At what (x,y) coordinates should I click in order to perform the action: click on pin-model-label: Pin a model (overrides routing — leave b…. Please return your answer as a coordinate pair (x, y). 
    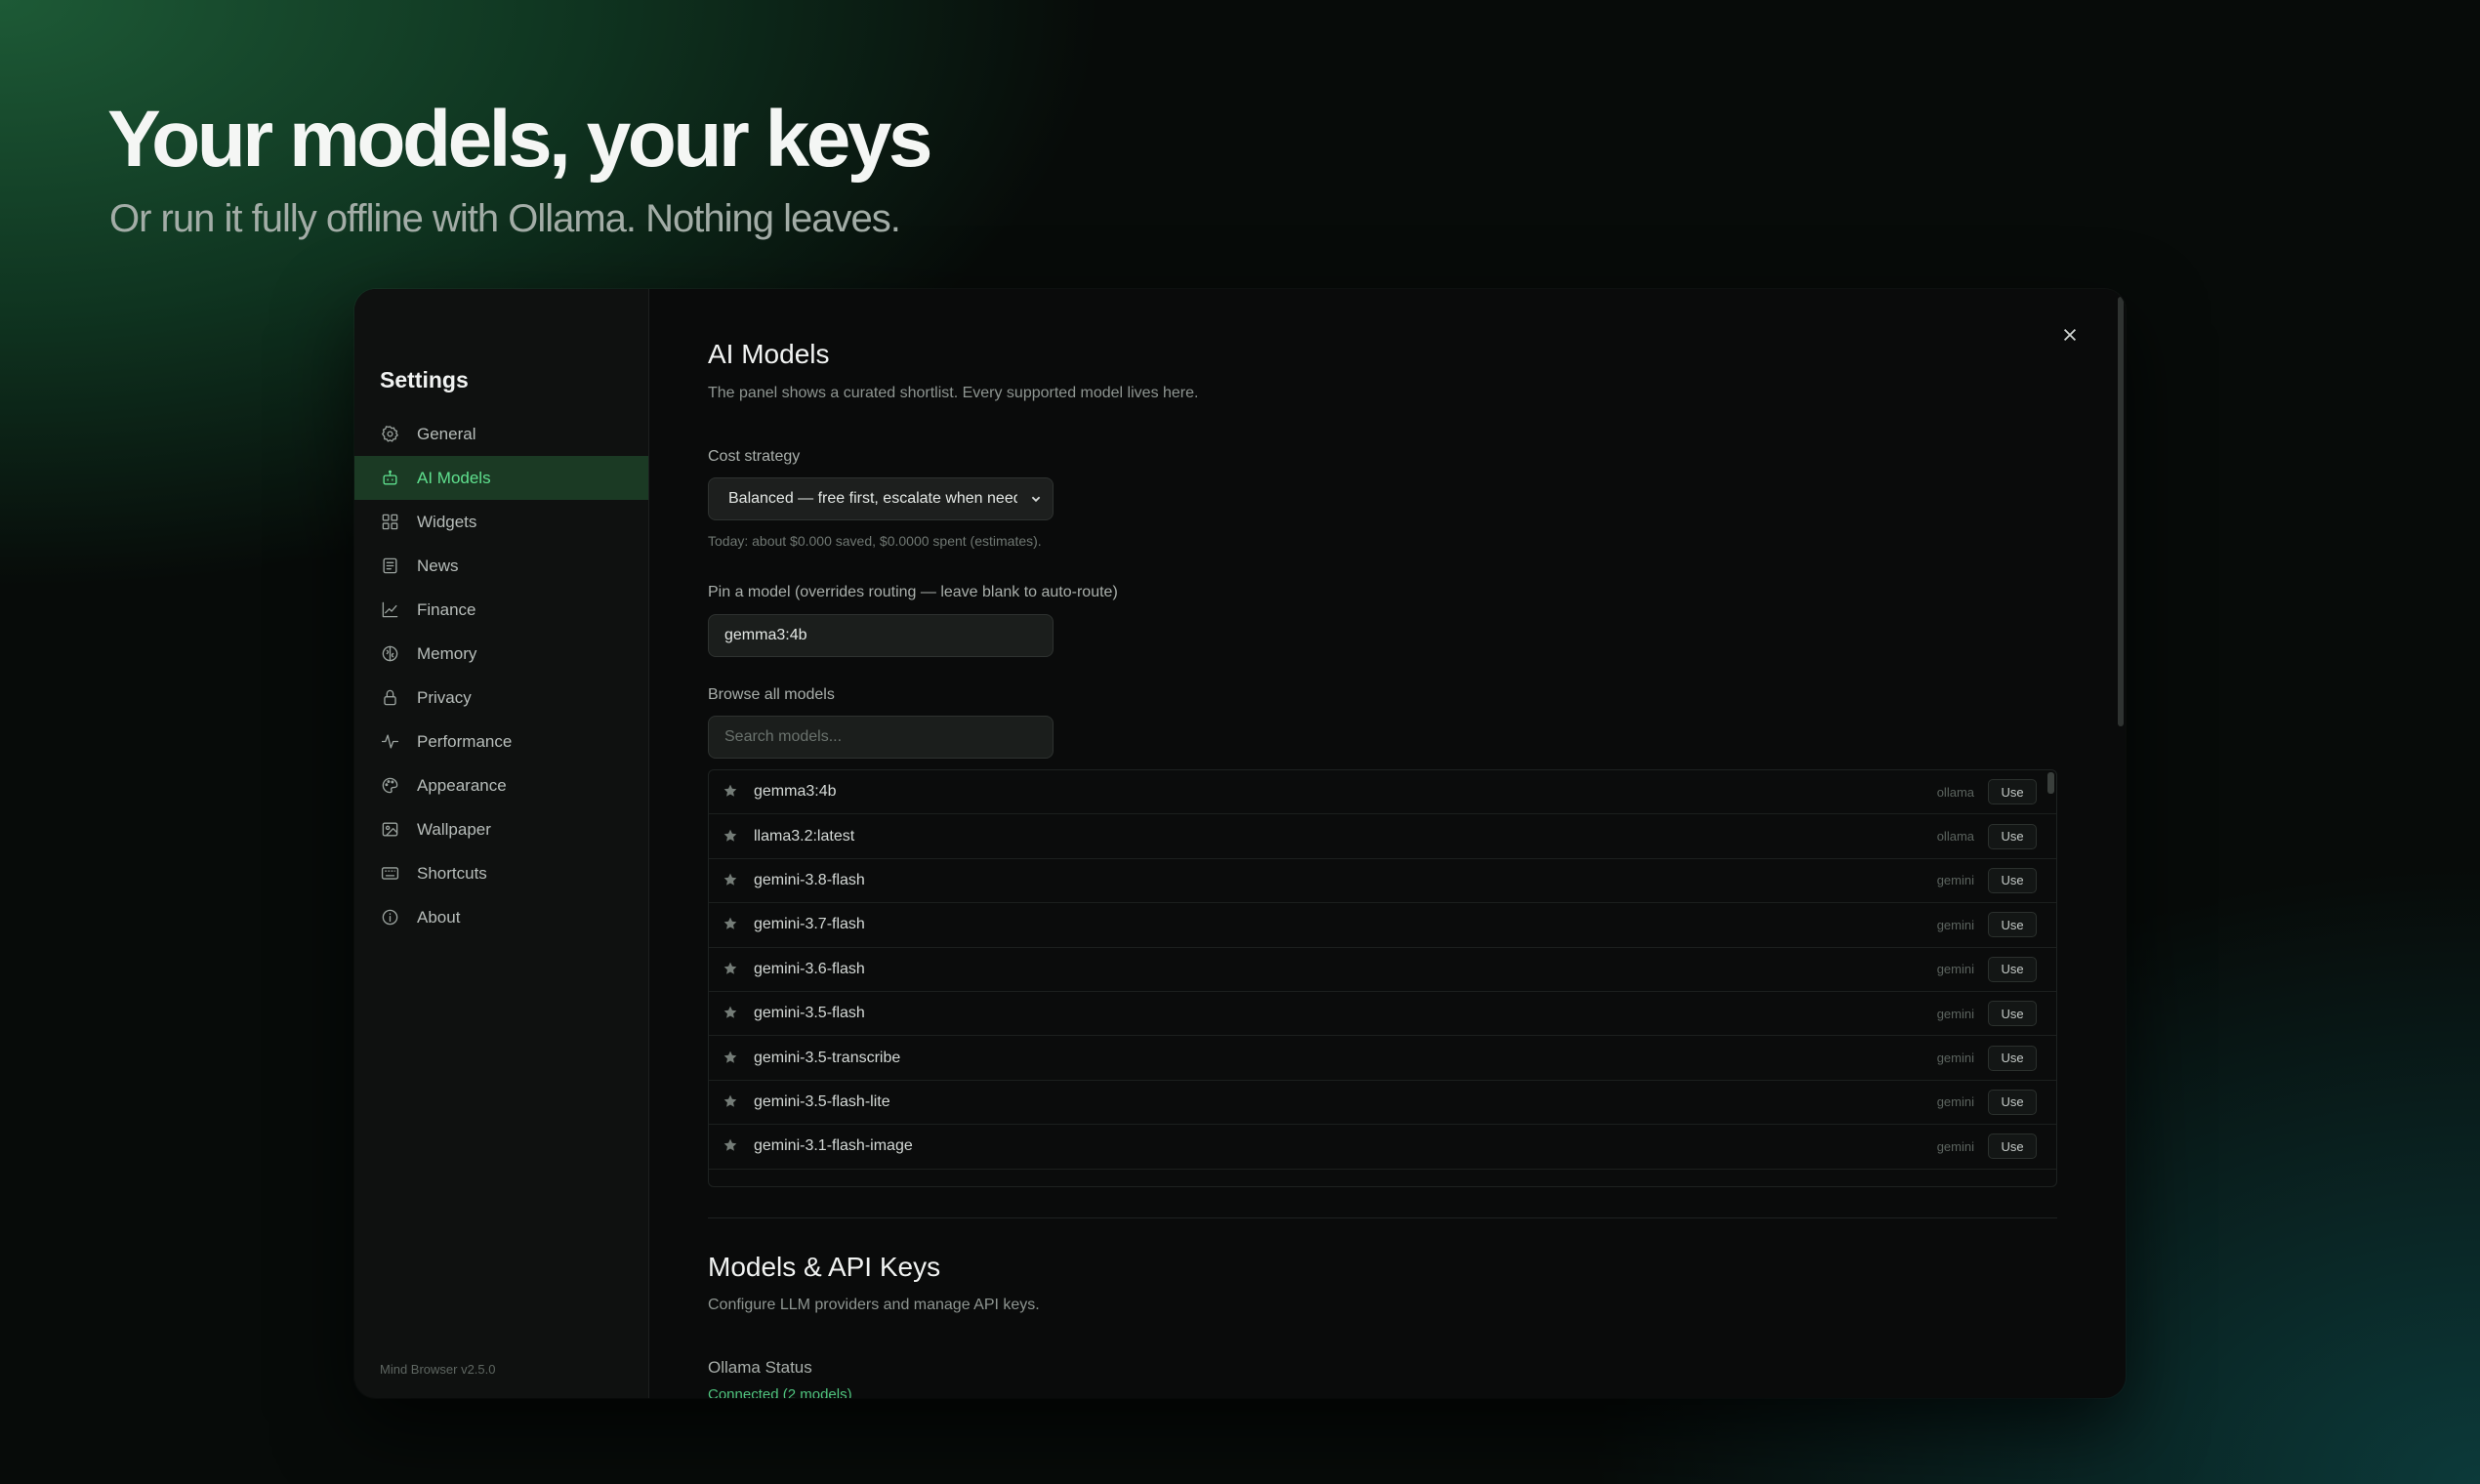
    Looking at the image, I should click on (913, 592).